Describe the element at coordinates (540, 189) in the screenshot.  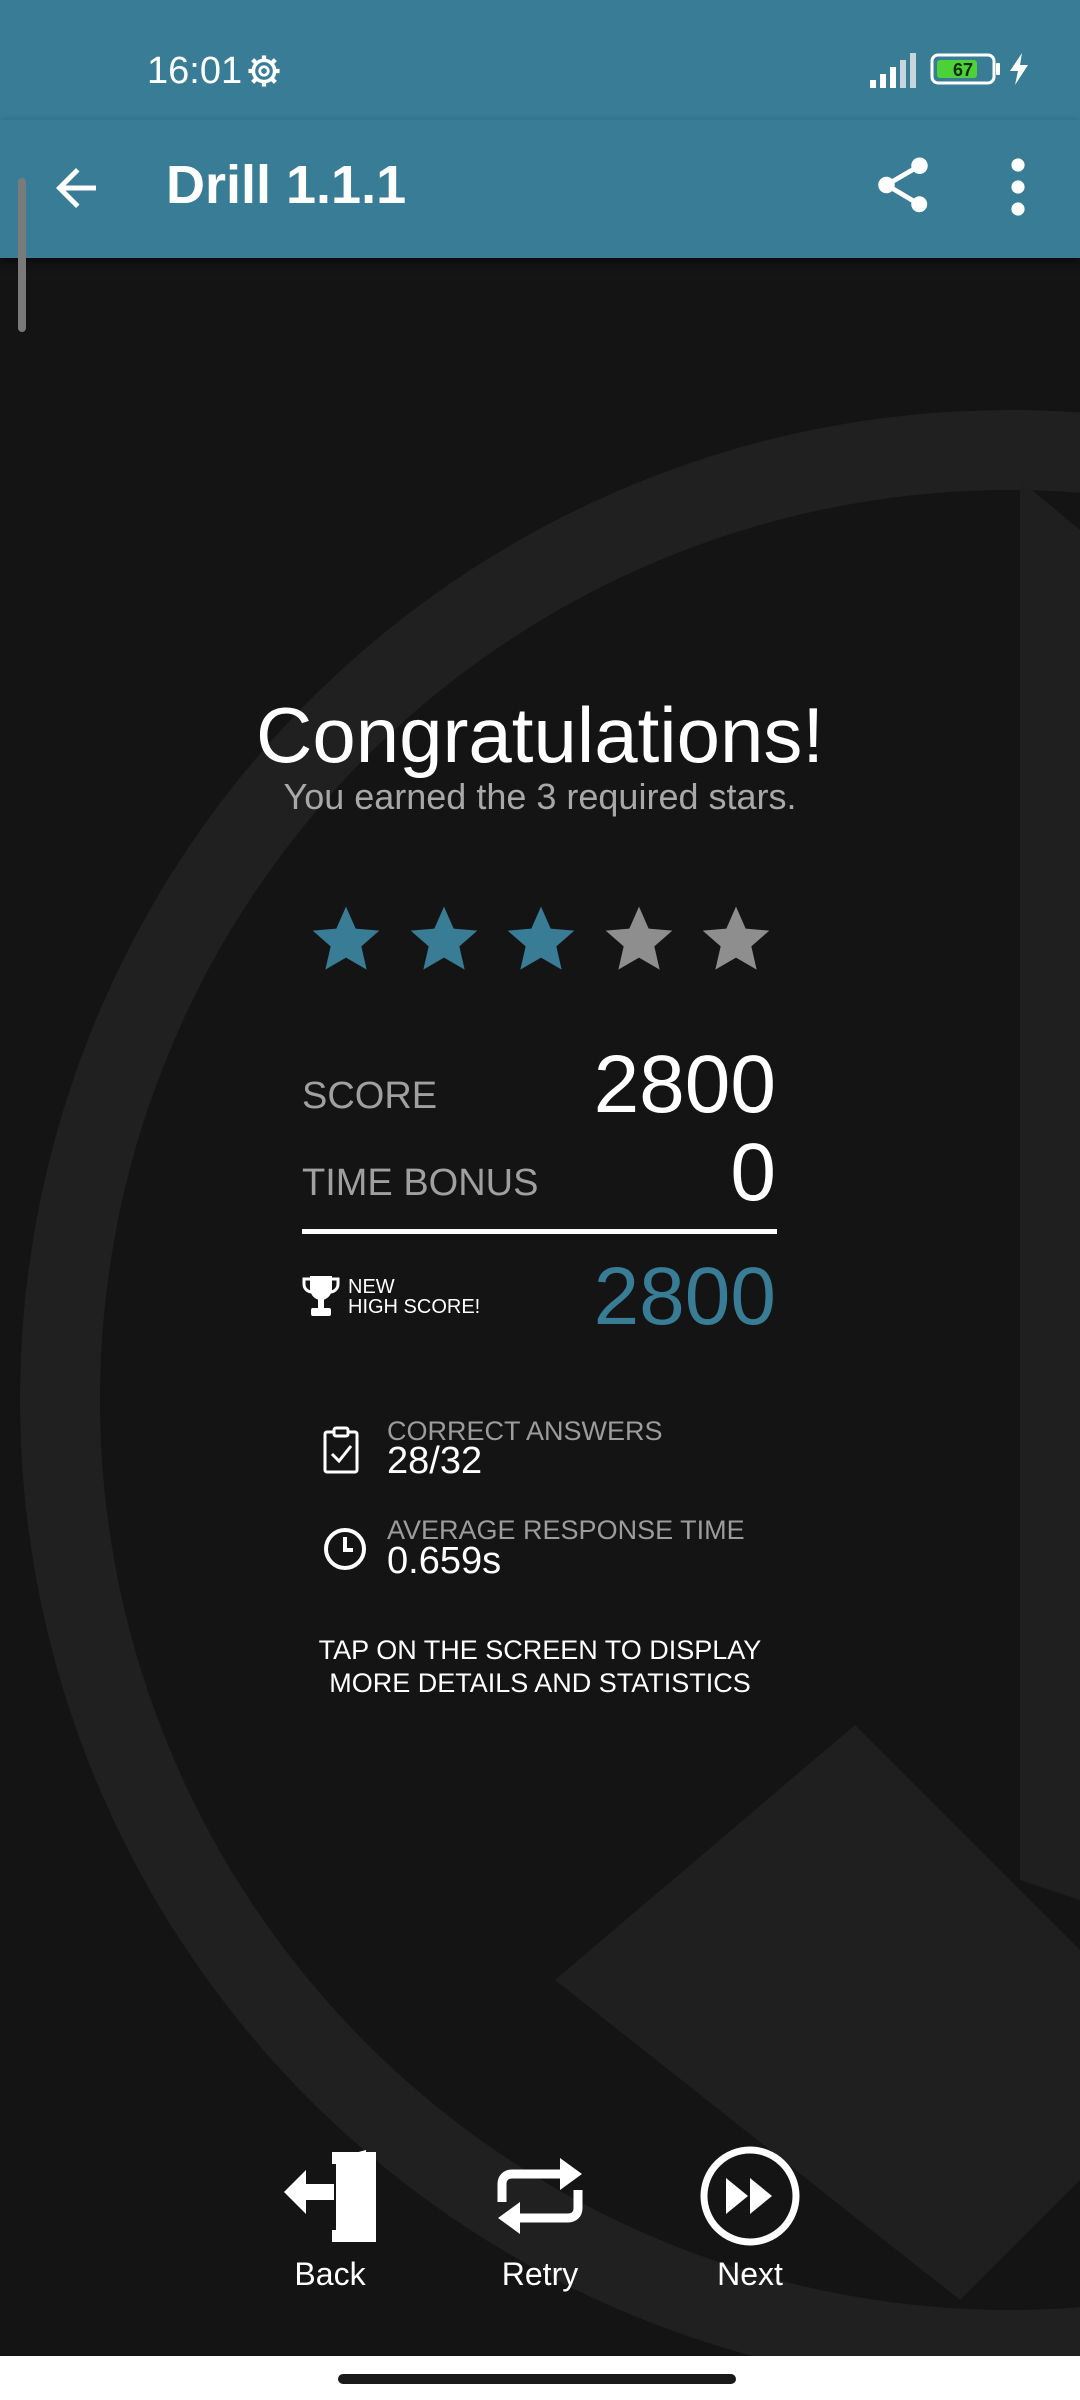
I see `app-bar: Drill 1.1.1` at that location.